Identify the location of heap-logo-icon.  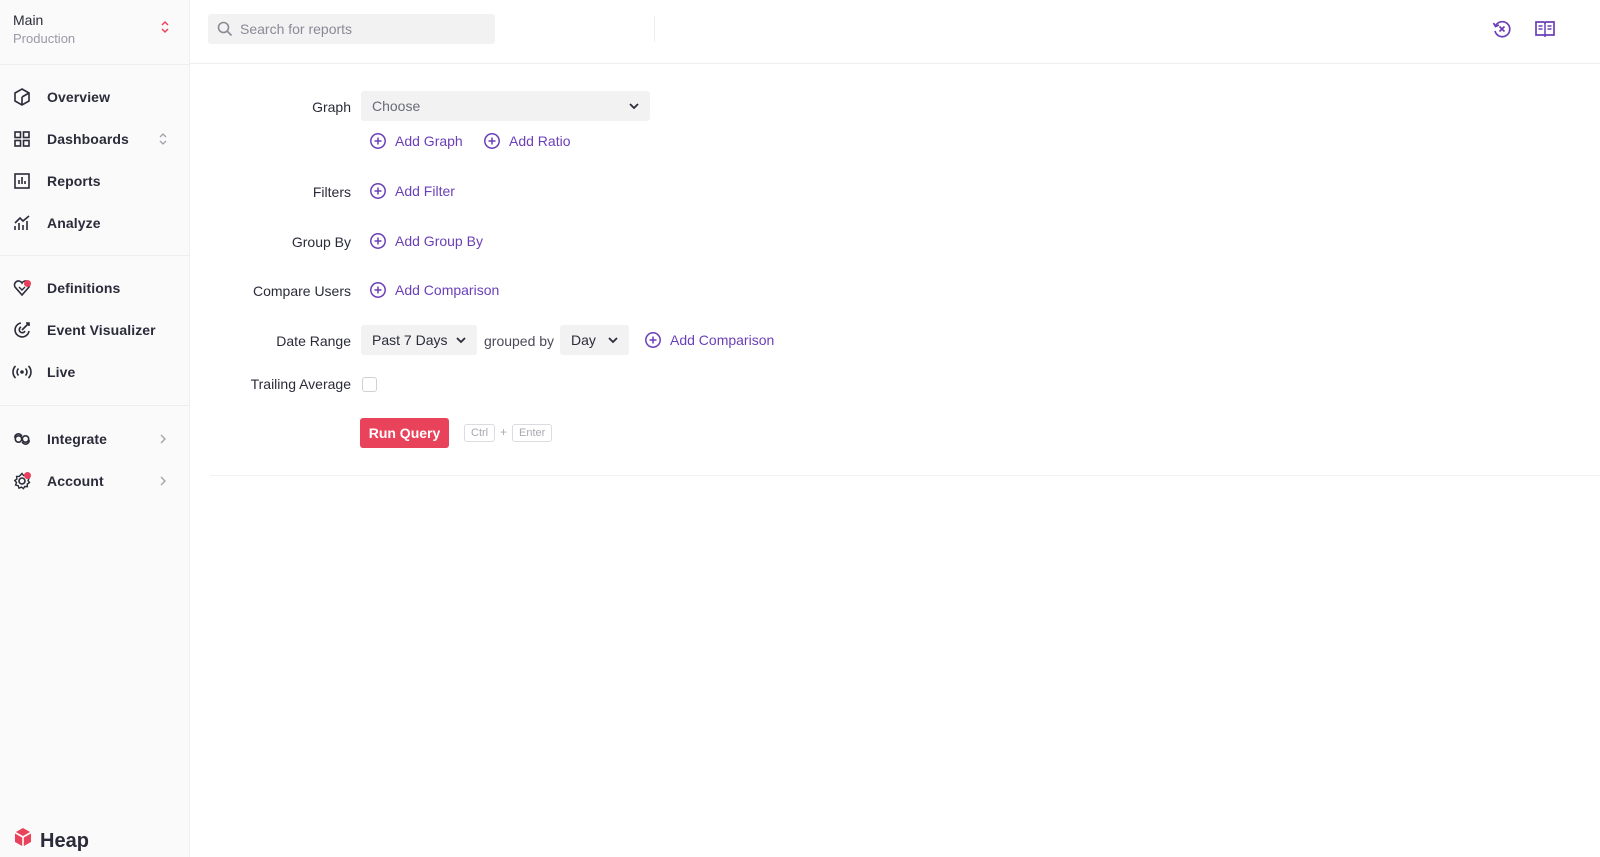
(23, 837).